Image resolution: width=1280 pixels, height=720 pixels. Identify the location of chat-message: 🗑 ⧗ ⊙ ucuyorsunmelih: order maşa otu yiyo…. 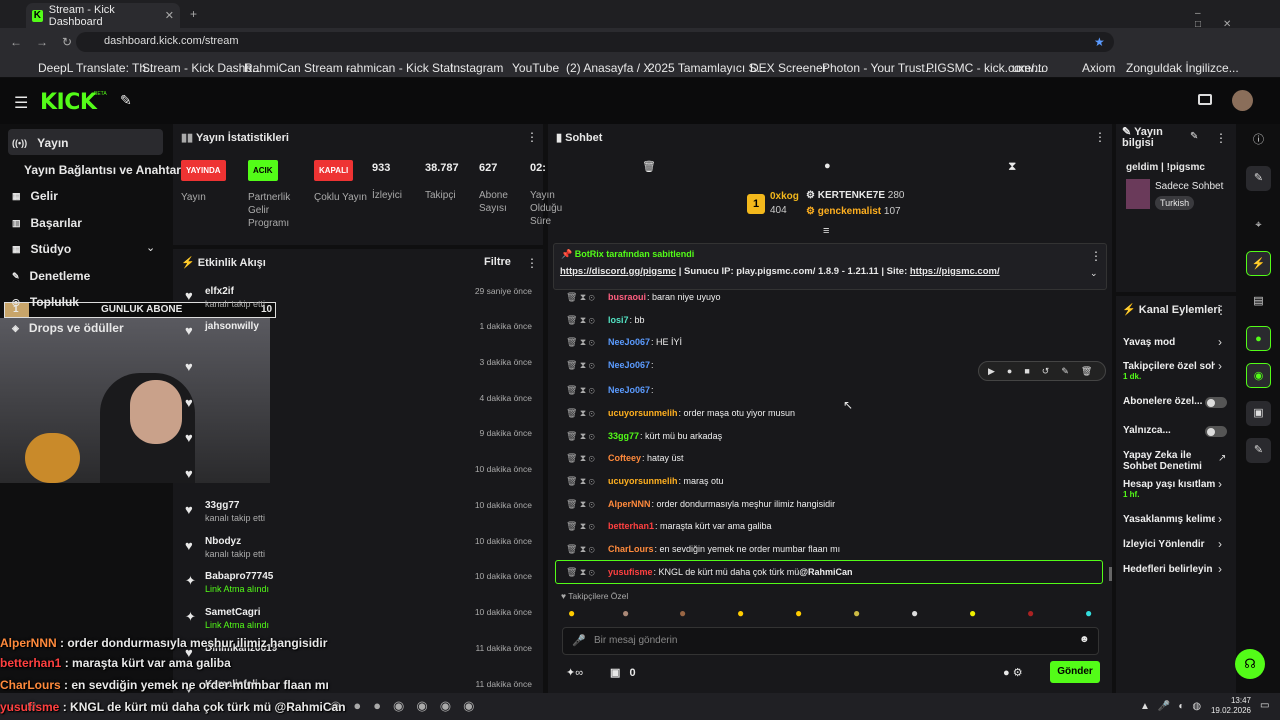
(680, 413).